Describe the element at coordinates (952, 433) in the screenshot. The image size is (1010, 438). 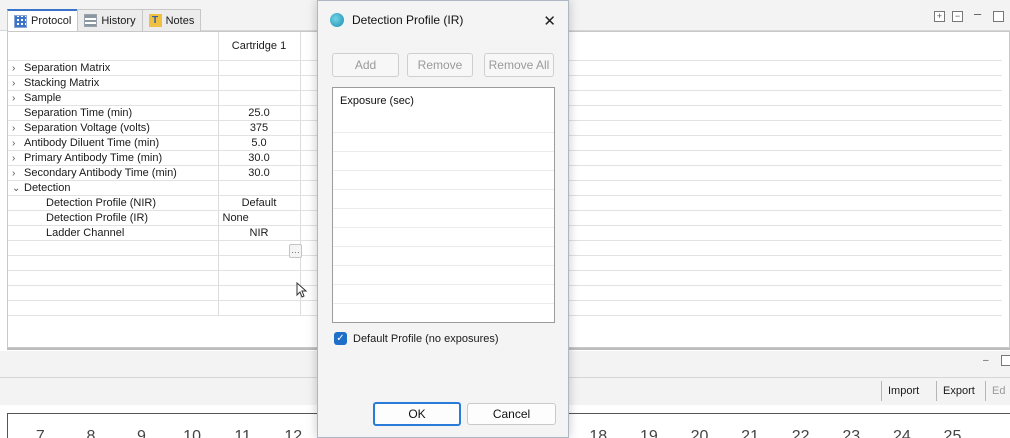
I see `capillary-number: 25` at that location.